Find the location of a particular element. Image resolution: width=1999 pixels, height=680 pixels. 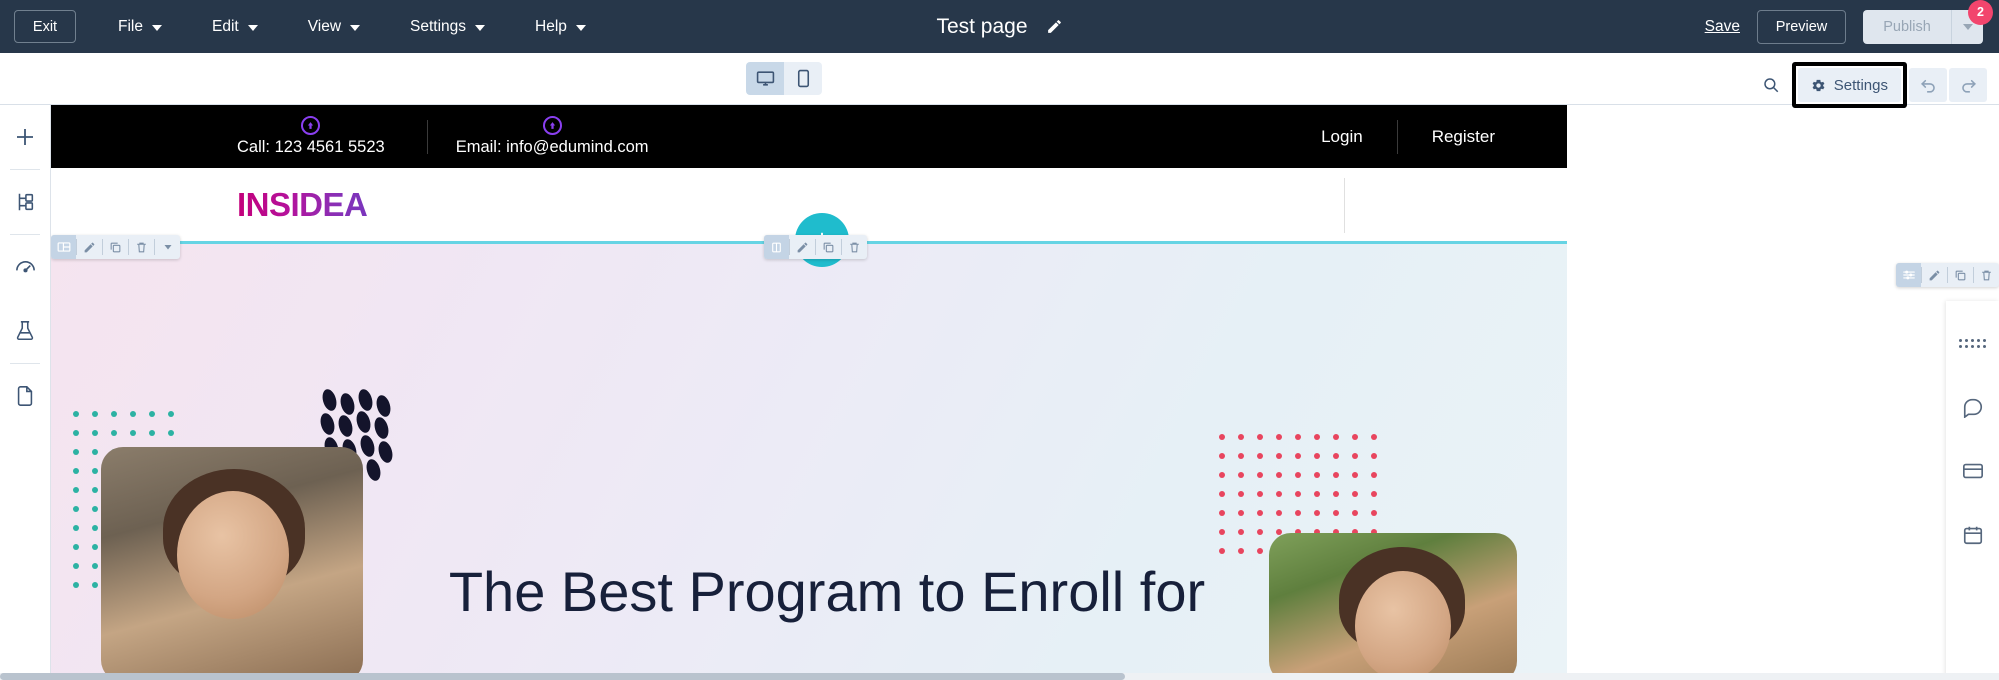

horizontal-scrollbar is located at coordinates (999, 676).